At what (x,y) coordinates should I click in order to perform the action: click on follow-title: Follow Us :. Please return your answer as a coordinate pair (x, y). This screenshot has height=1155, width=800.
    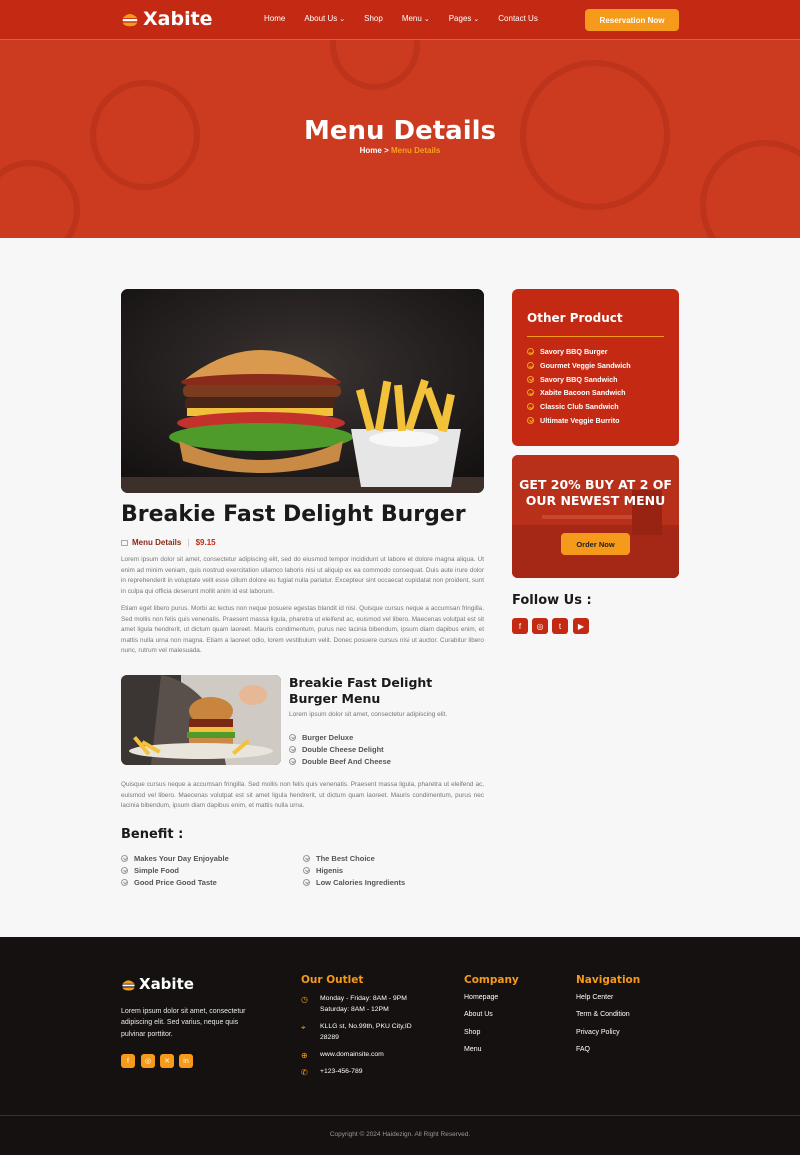
    Looking at the image, I should click on (552, 600).